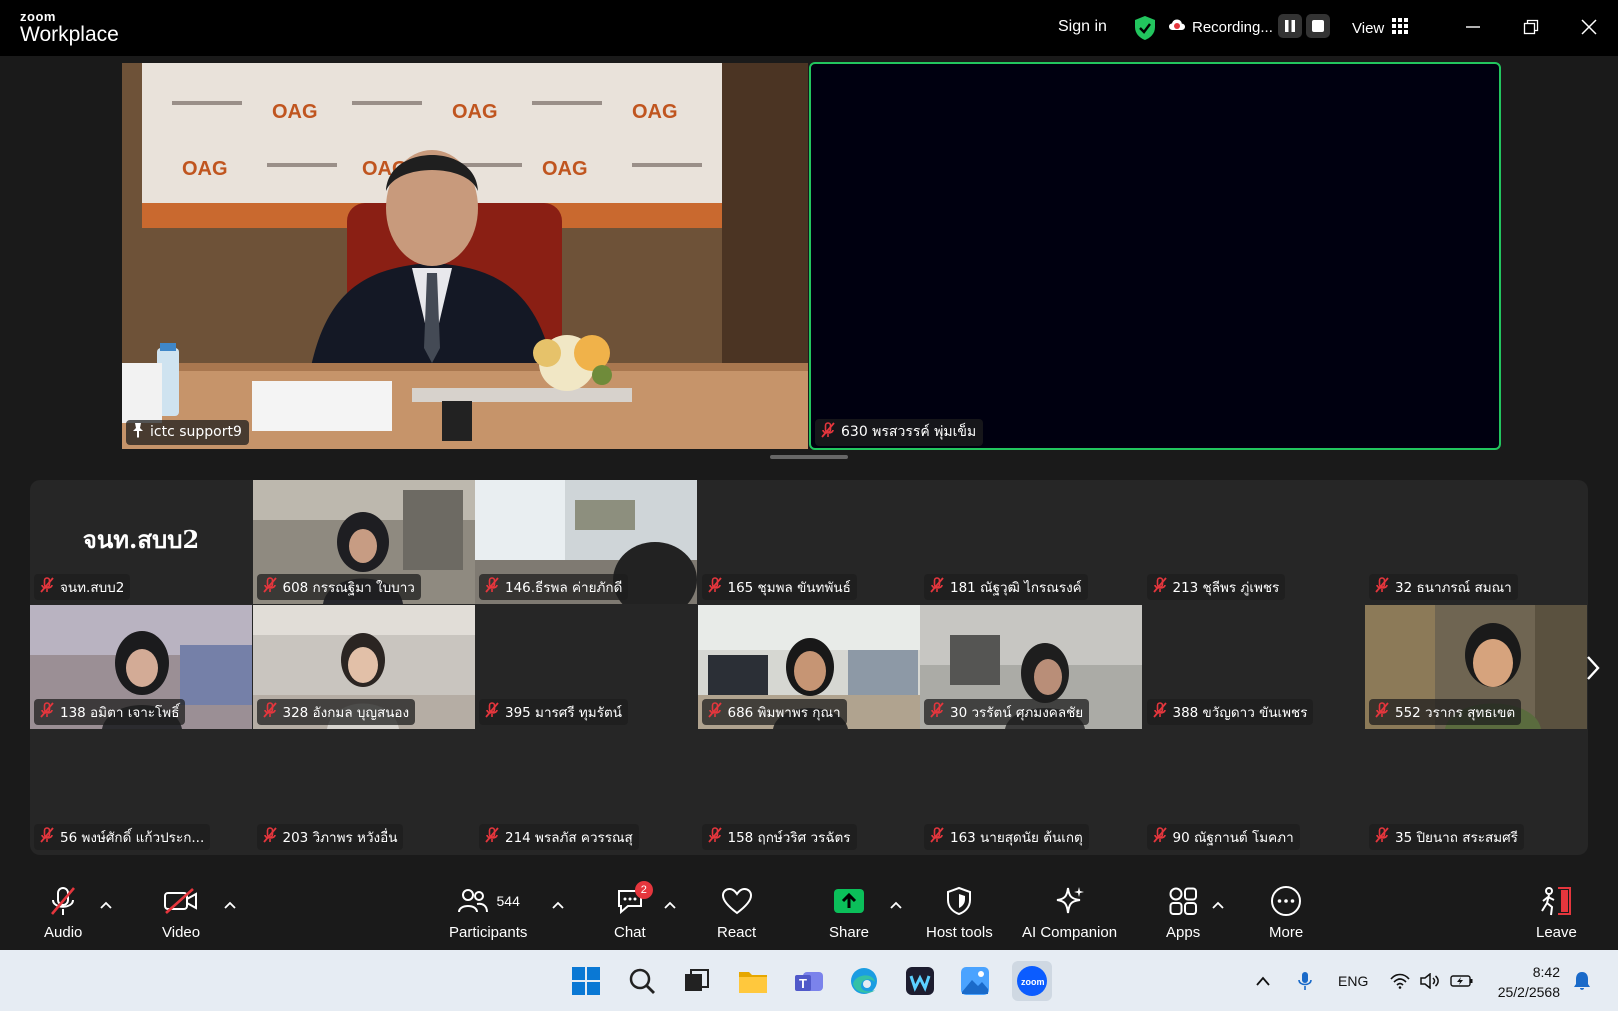 The width and height of the screenshot is (1618, 1011). Describe the element at coordinates (1017, 713) in the screenshot. I see `participant-name: 30 วรรัตน์ ศุภมงคลชัย` at that location.